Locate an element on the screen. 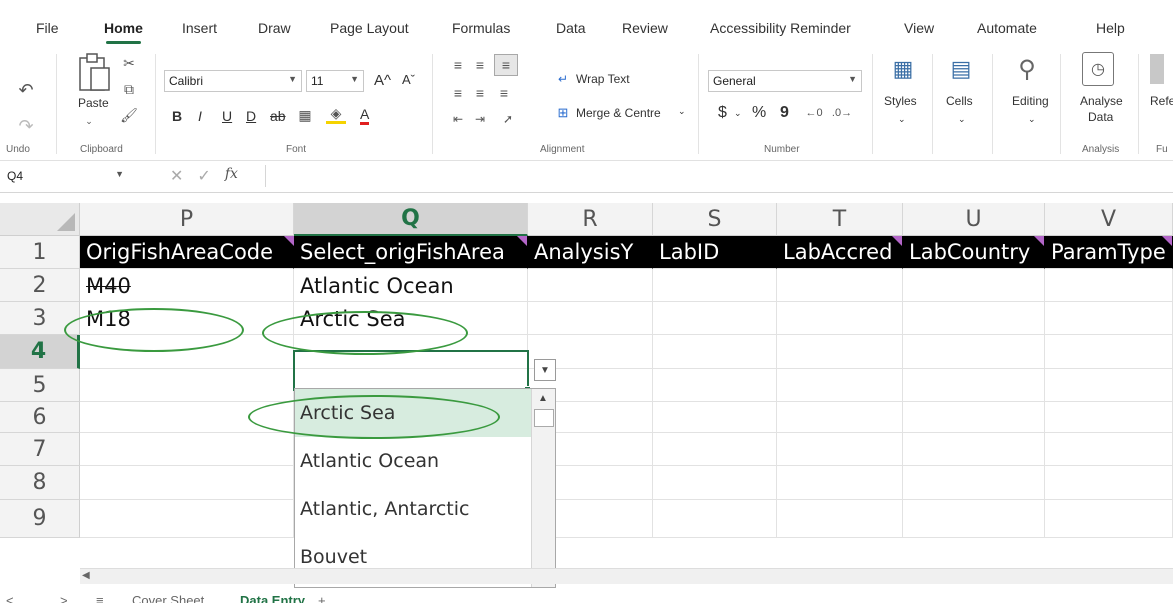 The height and width of the screenshot is (603, 1173). column-header-r: R is located at coordinates (590, 219).